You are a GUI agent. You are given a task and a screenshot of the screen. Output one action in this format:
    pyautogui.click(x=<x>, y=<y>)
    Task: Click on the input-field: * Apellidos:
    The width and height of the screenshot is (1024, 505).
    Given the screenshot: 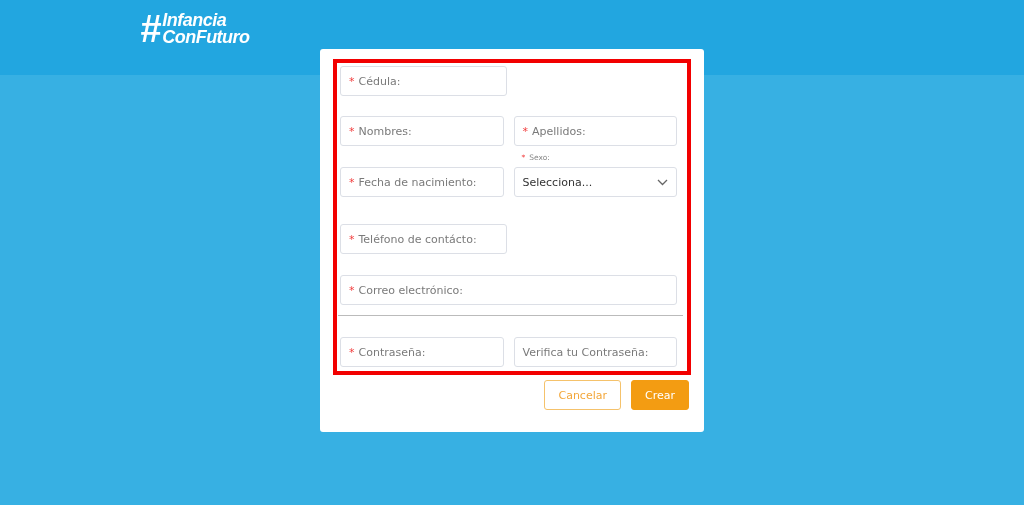 What is the action you would take?
    pyautogui.click(x=595, y=131)
    